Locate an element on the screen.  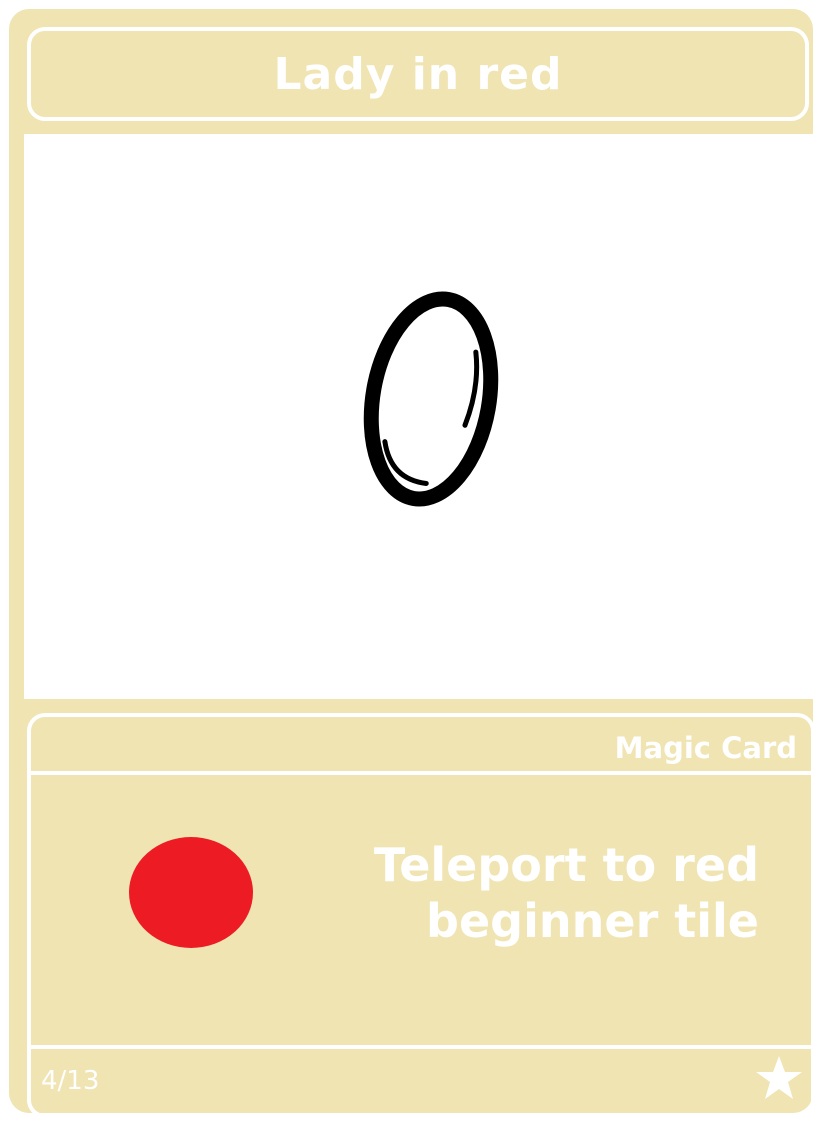
card-counter: 4/13 is located at coordinates (70, 1081).